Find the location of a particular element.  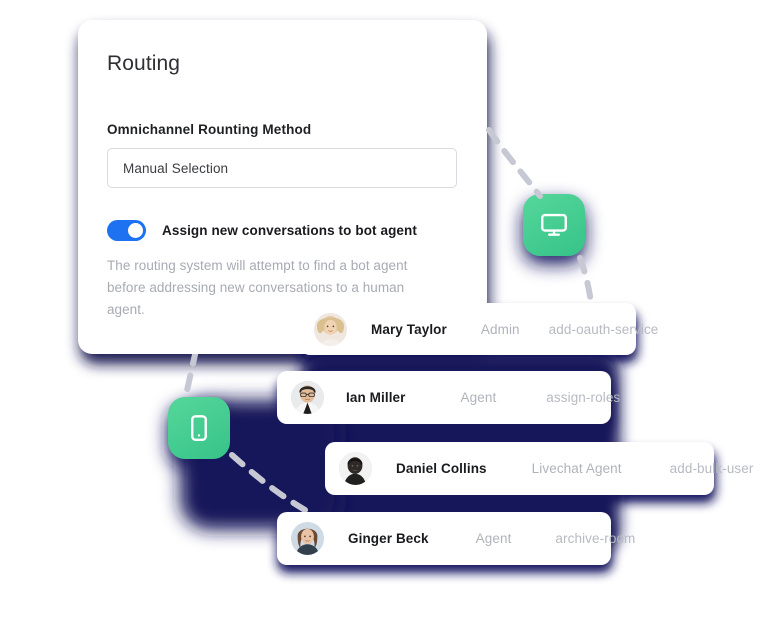

user-permission: archive-room is located at coordinates (595, 538).